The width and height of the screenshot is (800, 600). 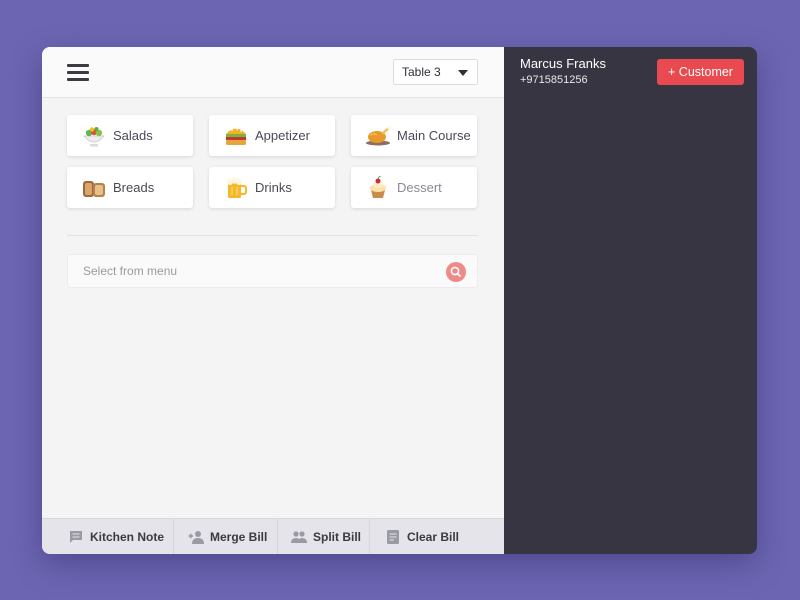 I want to click on category-main-course: Main Course, so click(x=414, y=135).